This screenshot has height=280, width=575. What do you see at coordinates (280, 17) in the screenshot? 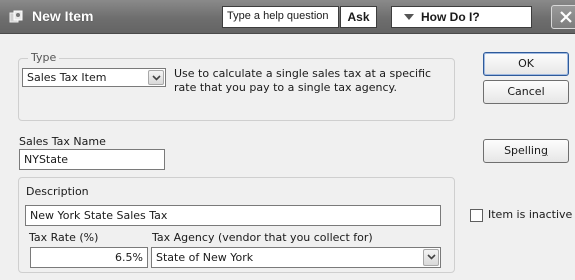
I see `help-question-input: Type a help question` at bounding box center [280, 17].